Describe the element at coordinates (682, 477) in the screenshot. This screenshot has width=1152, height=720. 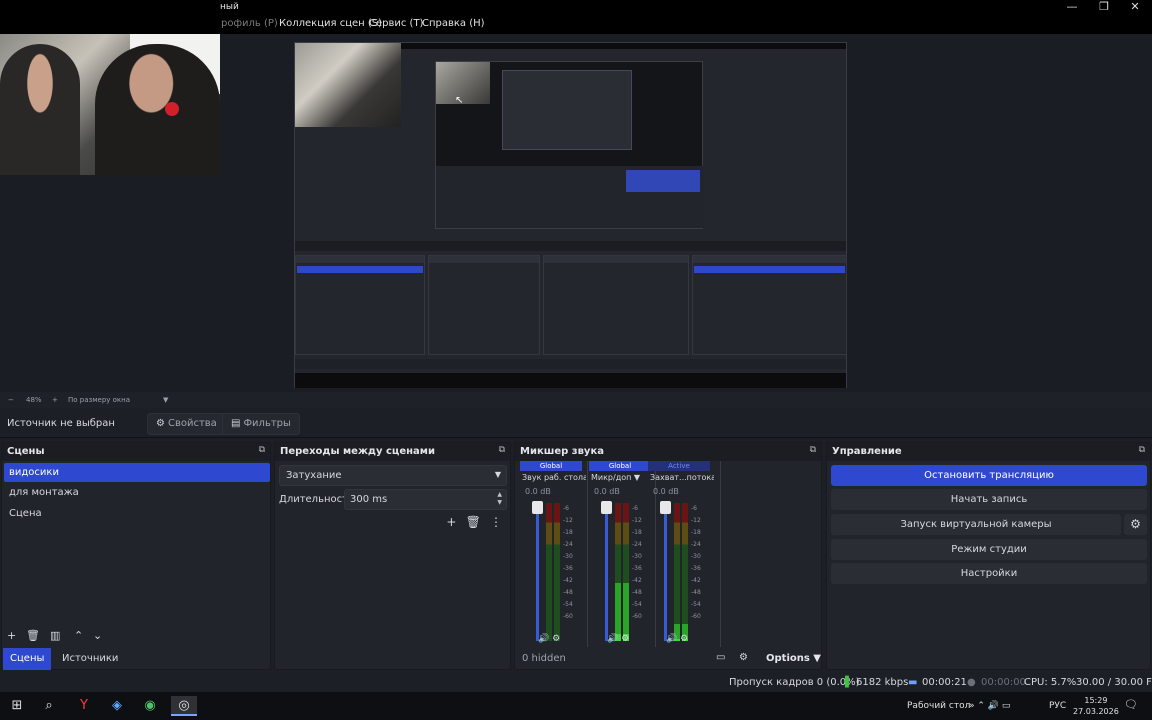
I see `channel-name: Захват...потока ▼` at that location.